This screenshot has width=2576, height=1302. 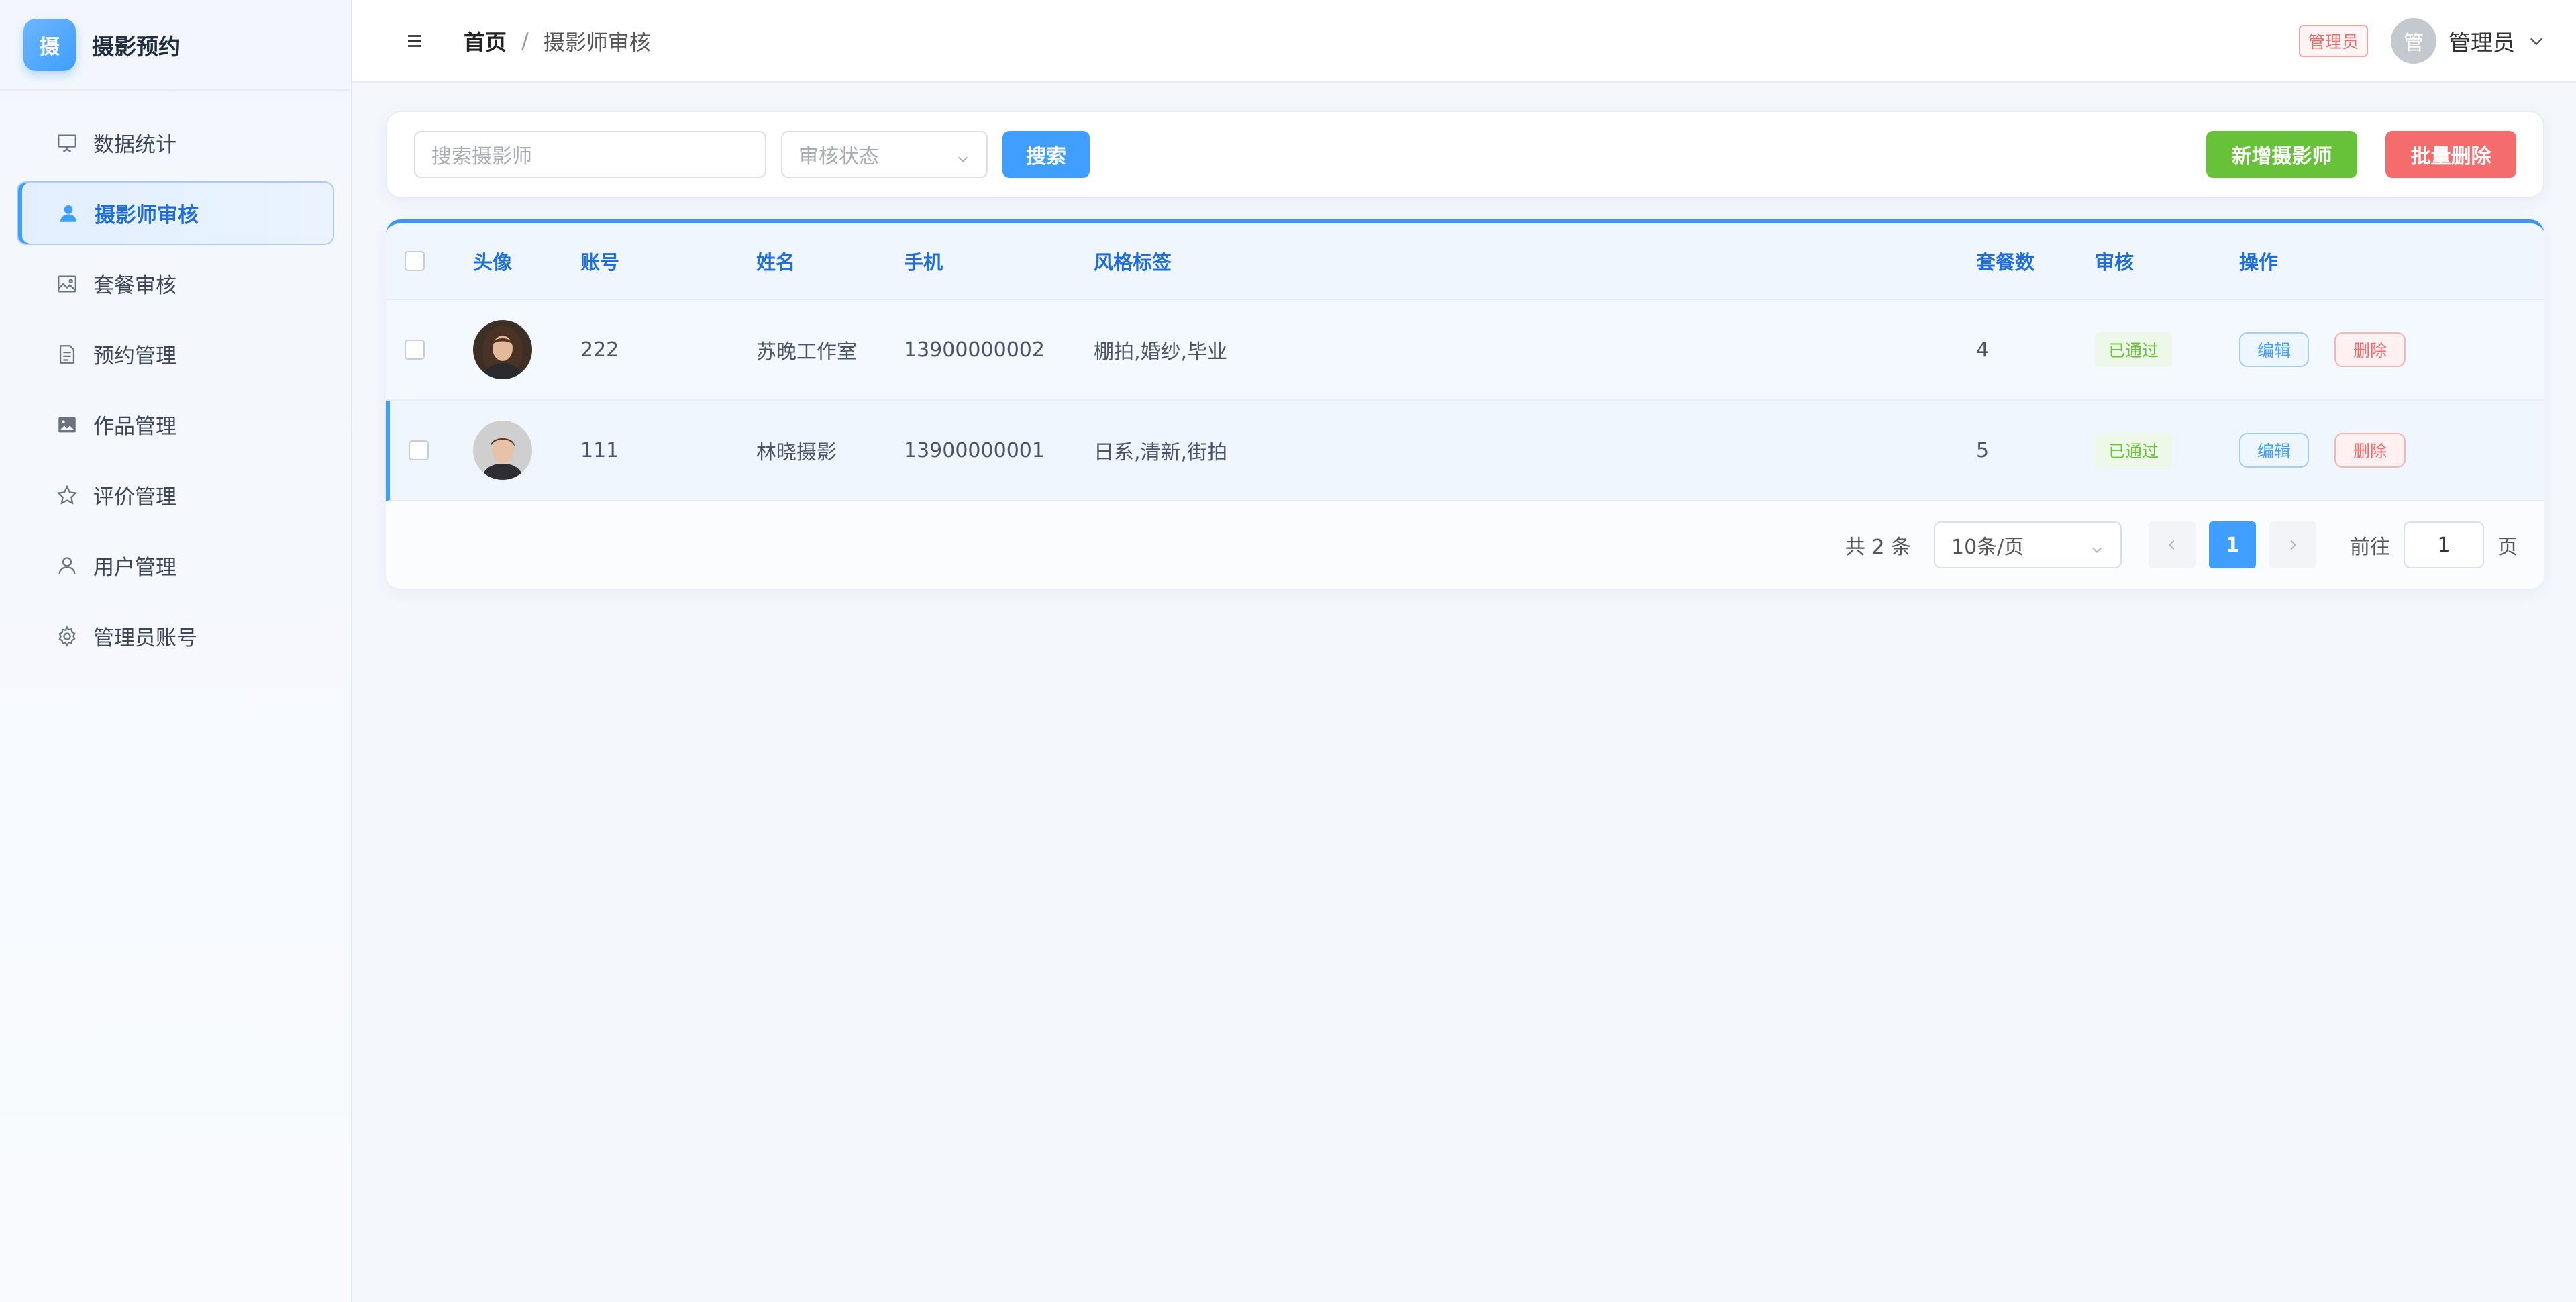 What do you see at coordinates (599, 450) in the screenshot?
I see `account-cell: 111` at bounding box center [599, 450].